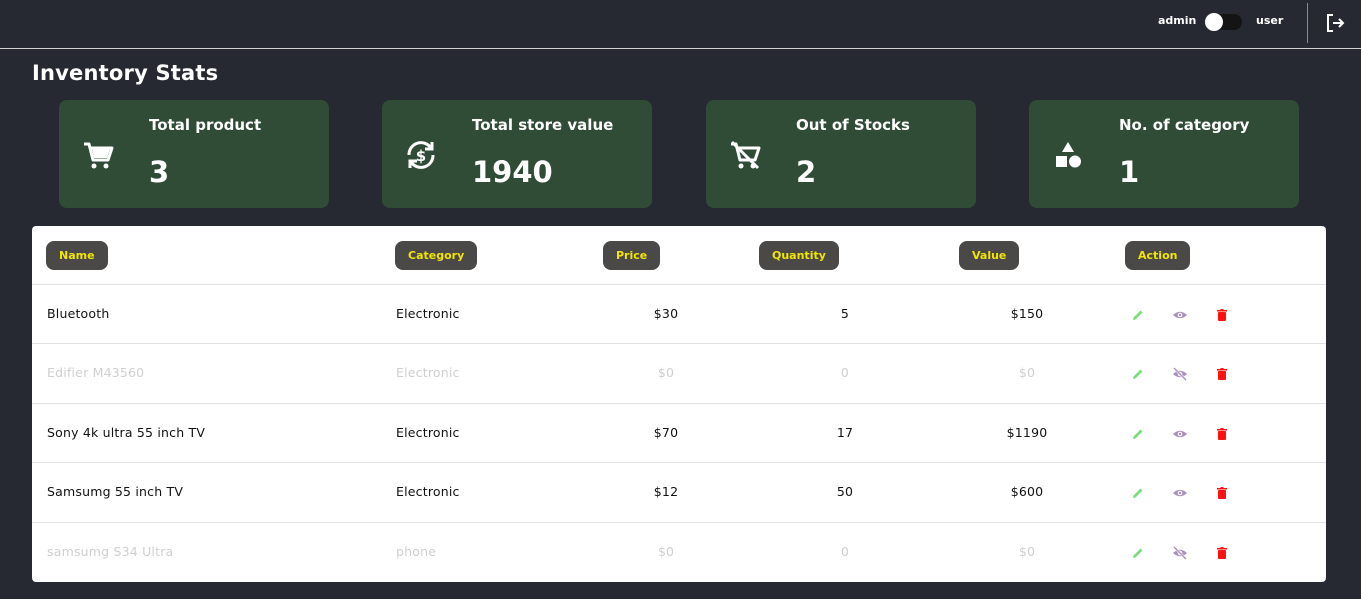 Image resolution: width=1361 pixels, height=599 pixels. Describe the element at coordinates (1027, 313) in the screenshot. I see `cell-value: $150` at that location.